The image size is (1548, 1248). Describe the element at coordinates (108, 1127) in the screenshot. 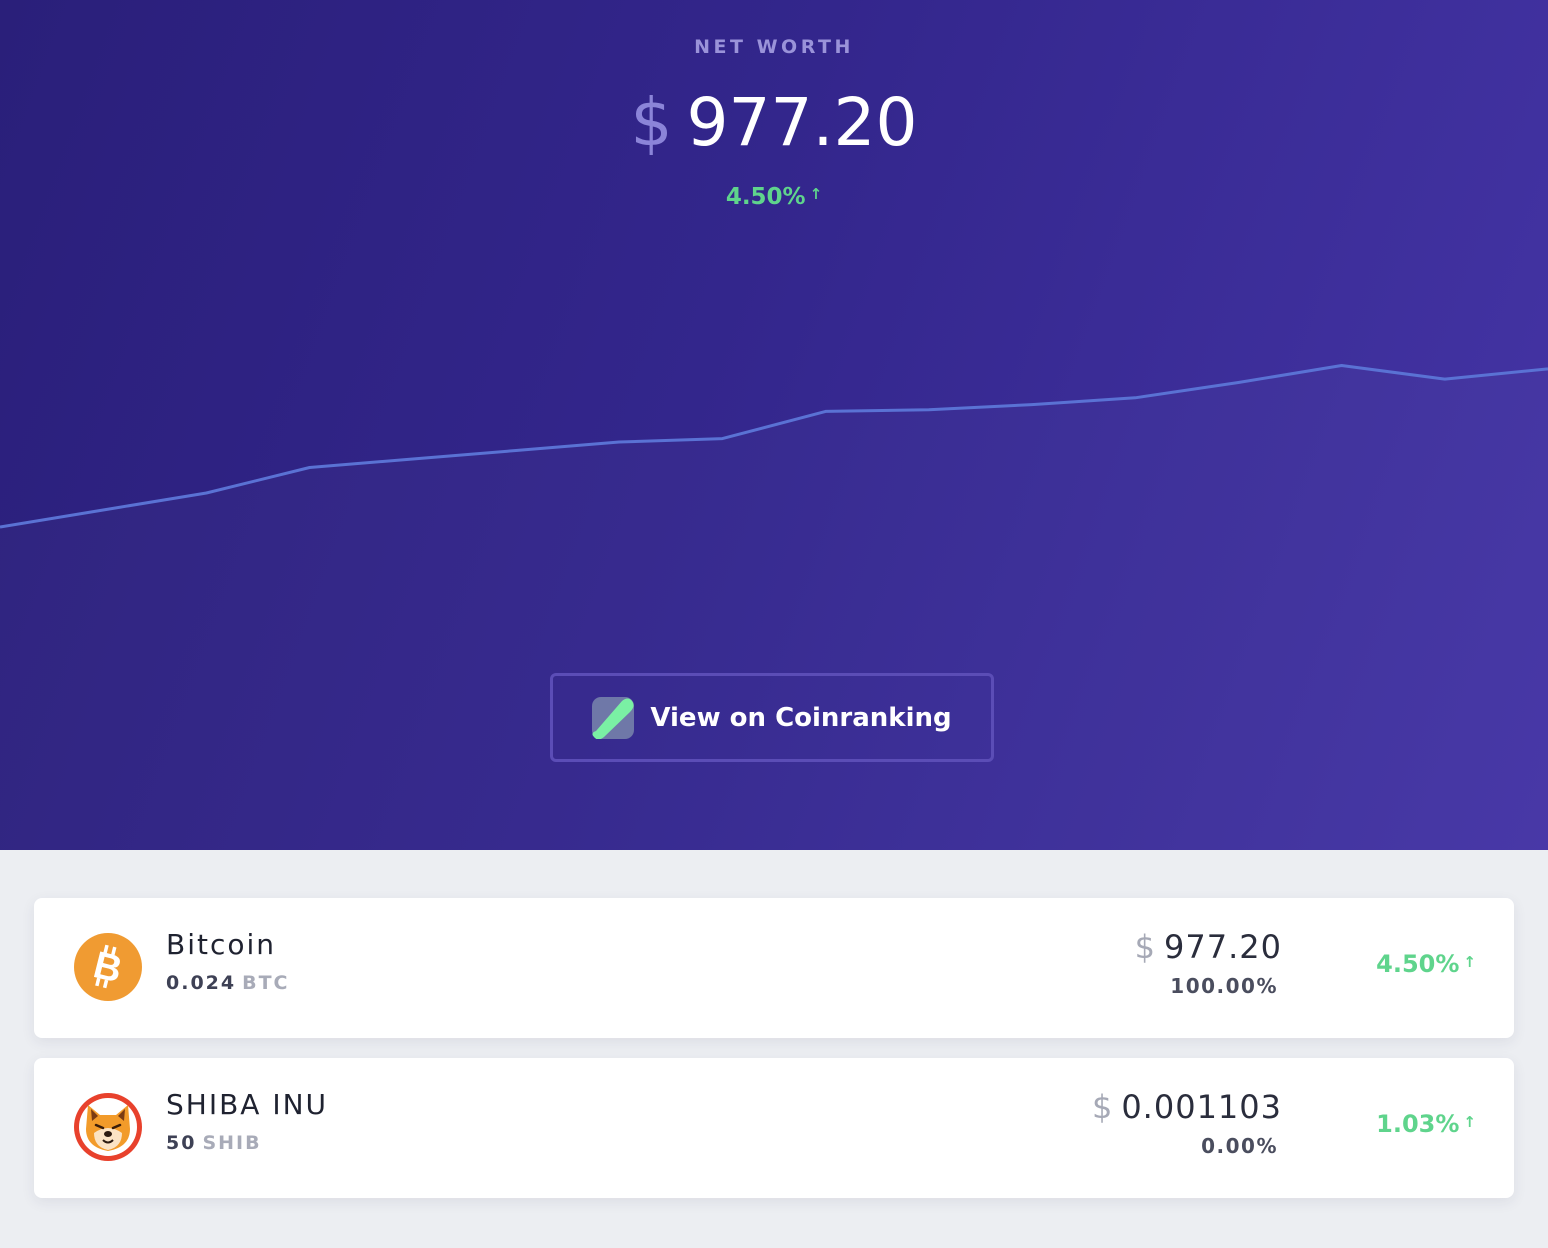

I see `shiba-inu-icon` at that location.